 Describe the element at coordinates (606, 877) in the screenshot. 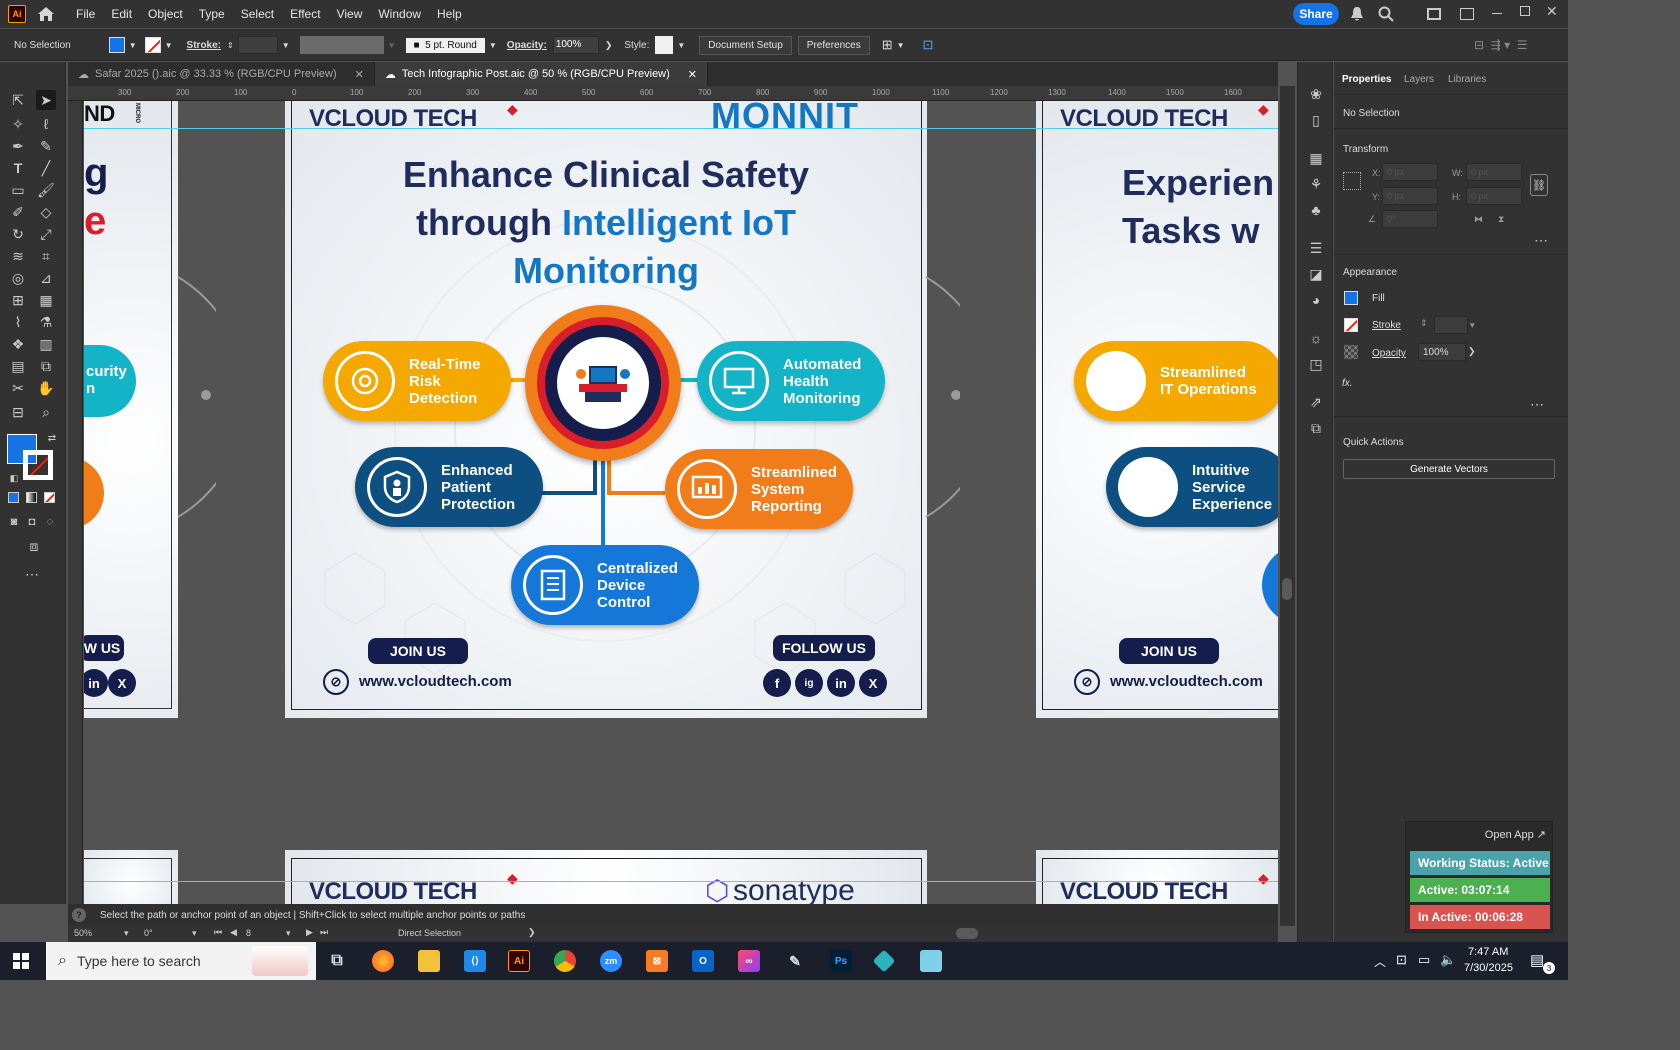

I see `artboard-bottom-main: VCLOUD TECH ◆ ⬡ sonatype` at that location.